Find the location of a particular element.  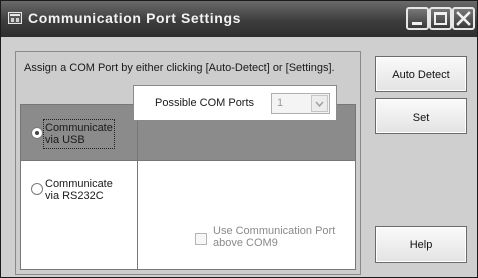

chevron-down-icon is located at coordinates (319, 104).